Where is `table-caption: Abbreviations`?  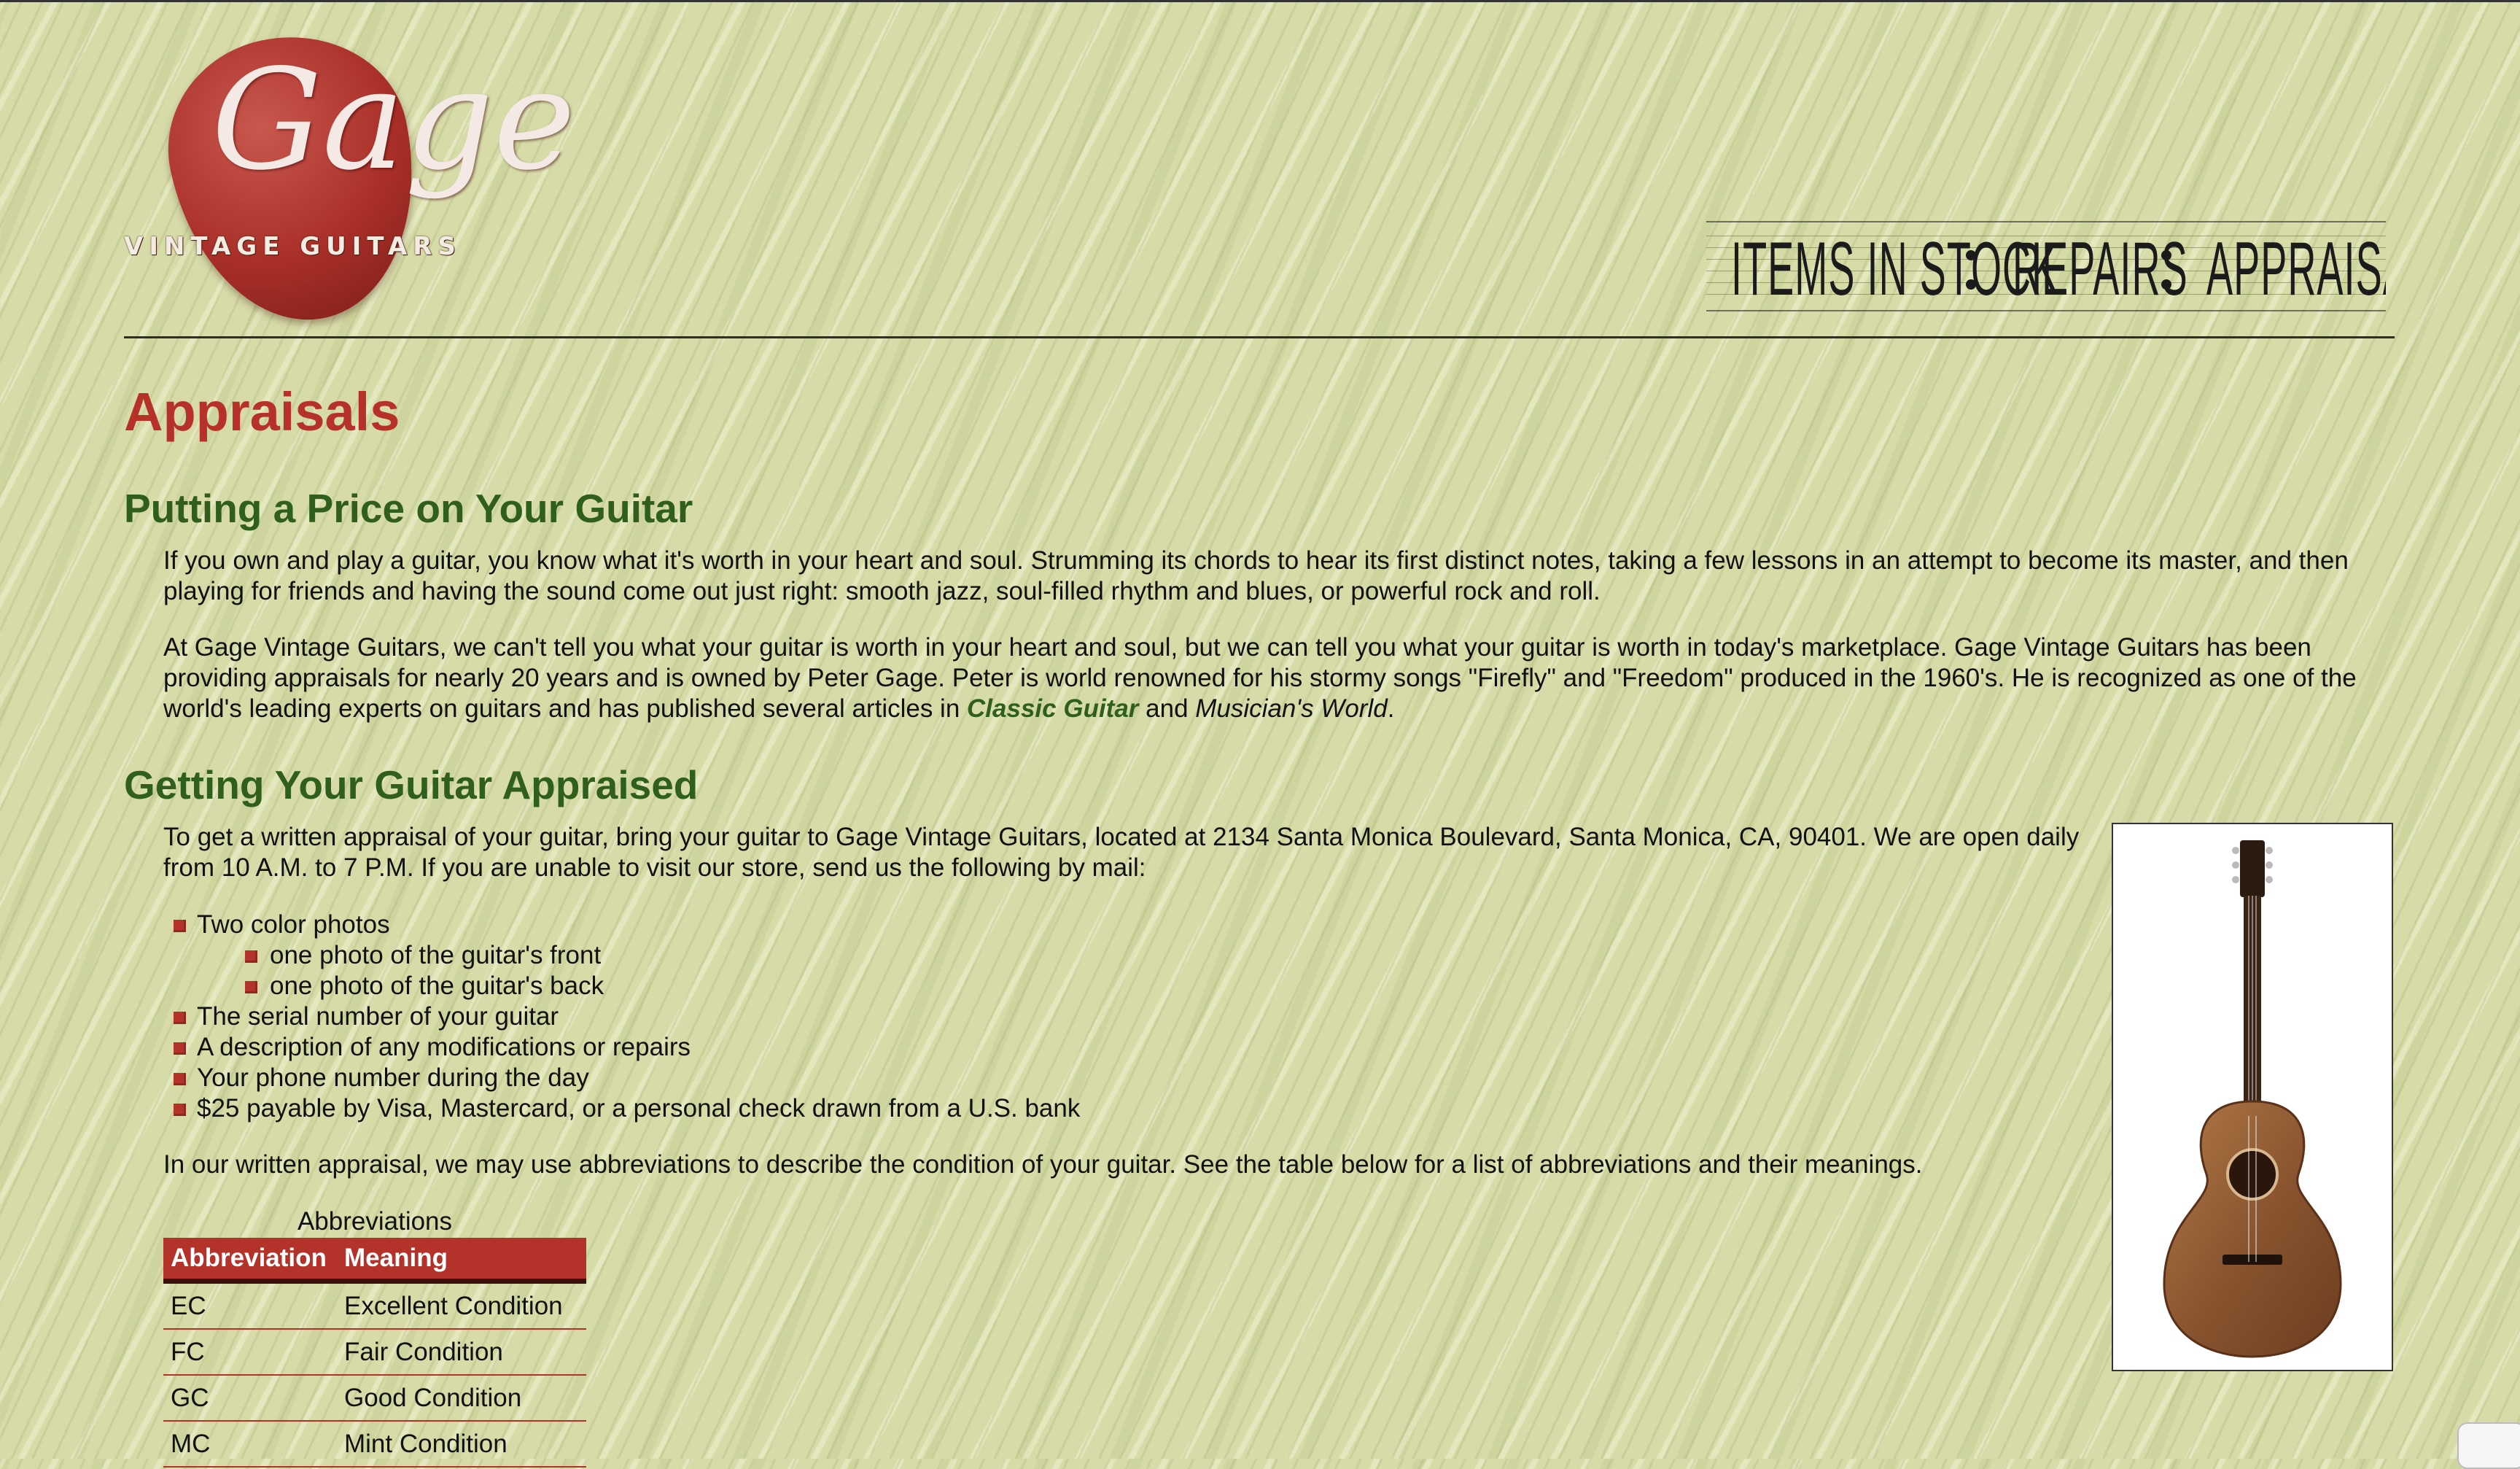
table-caption: Abbreviations is located at coordinates (375, 1221).